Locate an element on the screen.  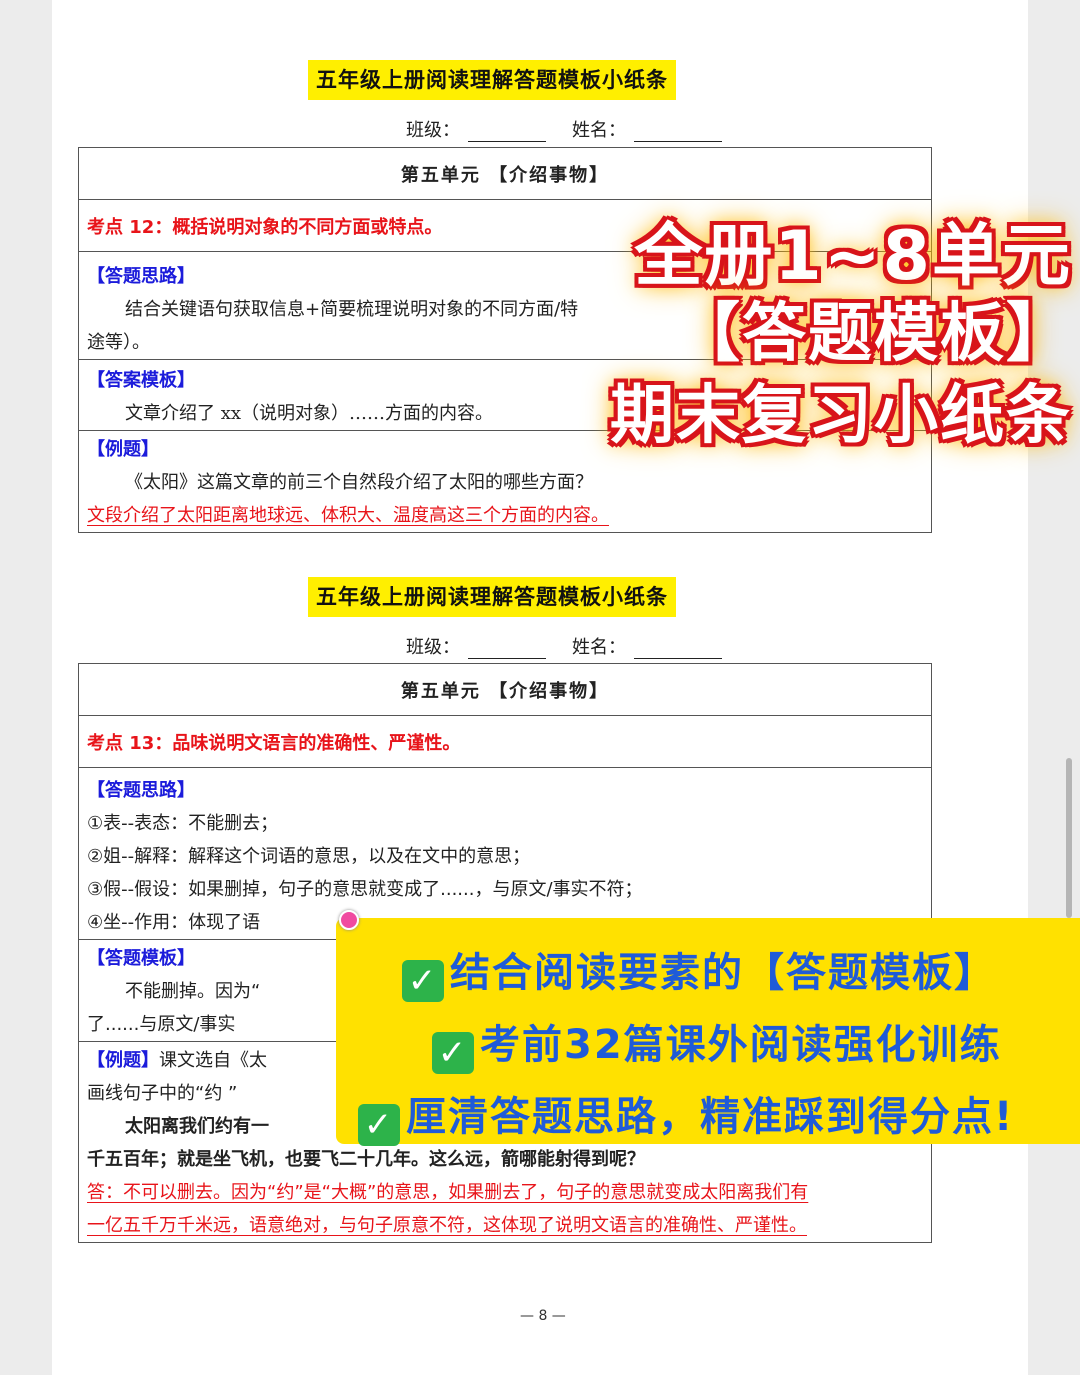
step-3: ③假--假设：如果删掉，句子的意思就变成了......，与原文/事实不符； is located at coordinates (365, 889).